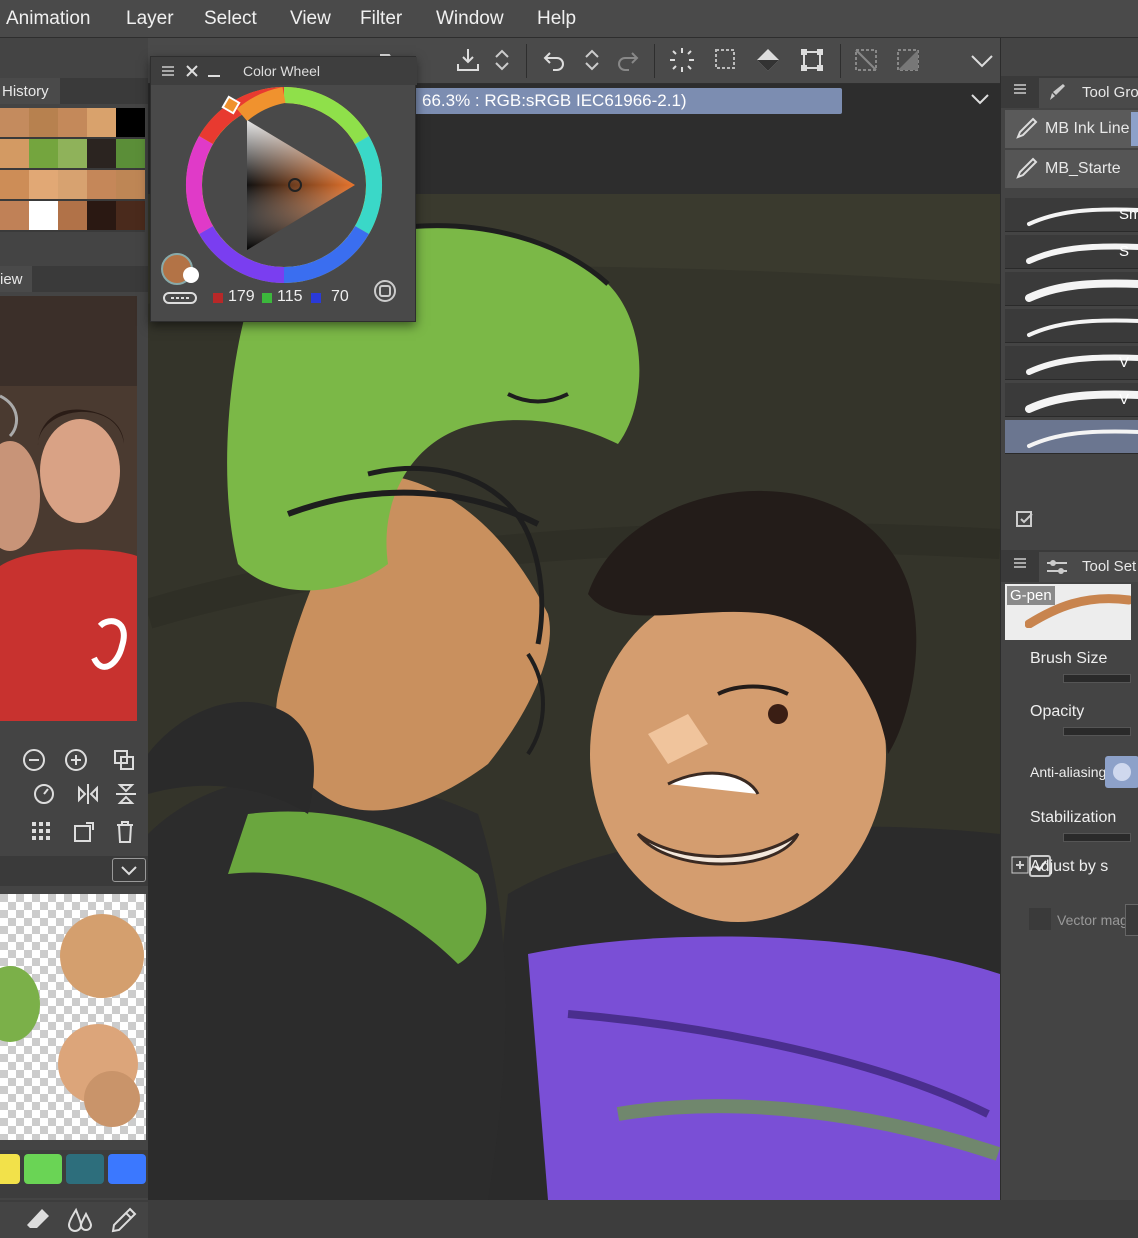 Image resolution: width=1138 pixels, height=1238 pixels. I want to click on grid-icon, so click(41, 831).